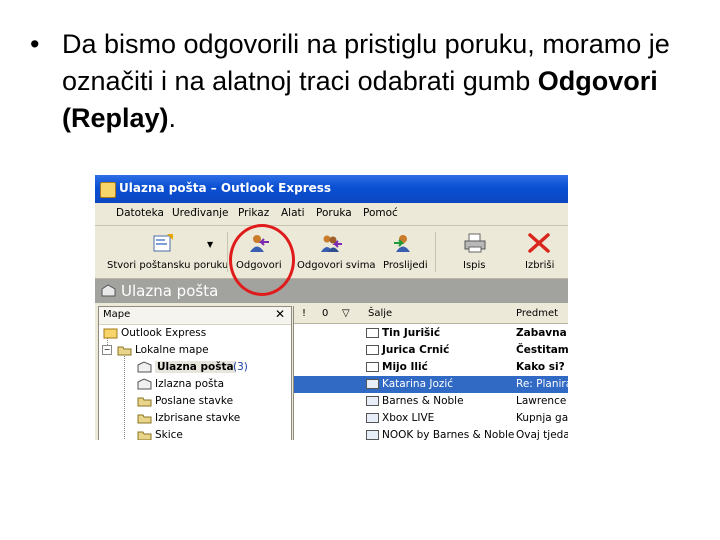 This screenshot has height=540, width=720. I want to click on toolbar-label: Proslijedi, so click(405, 265).